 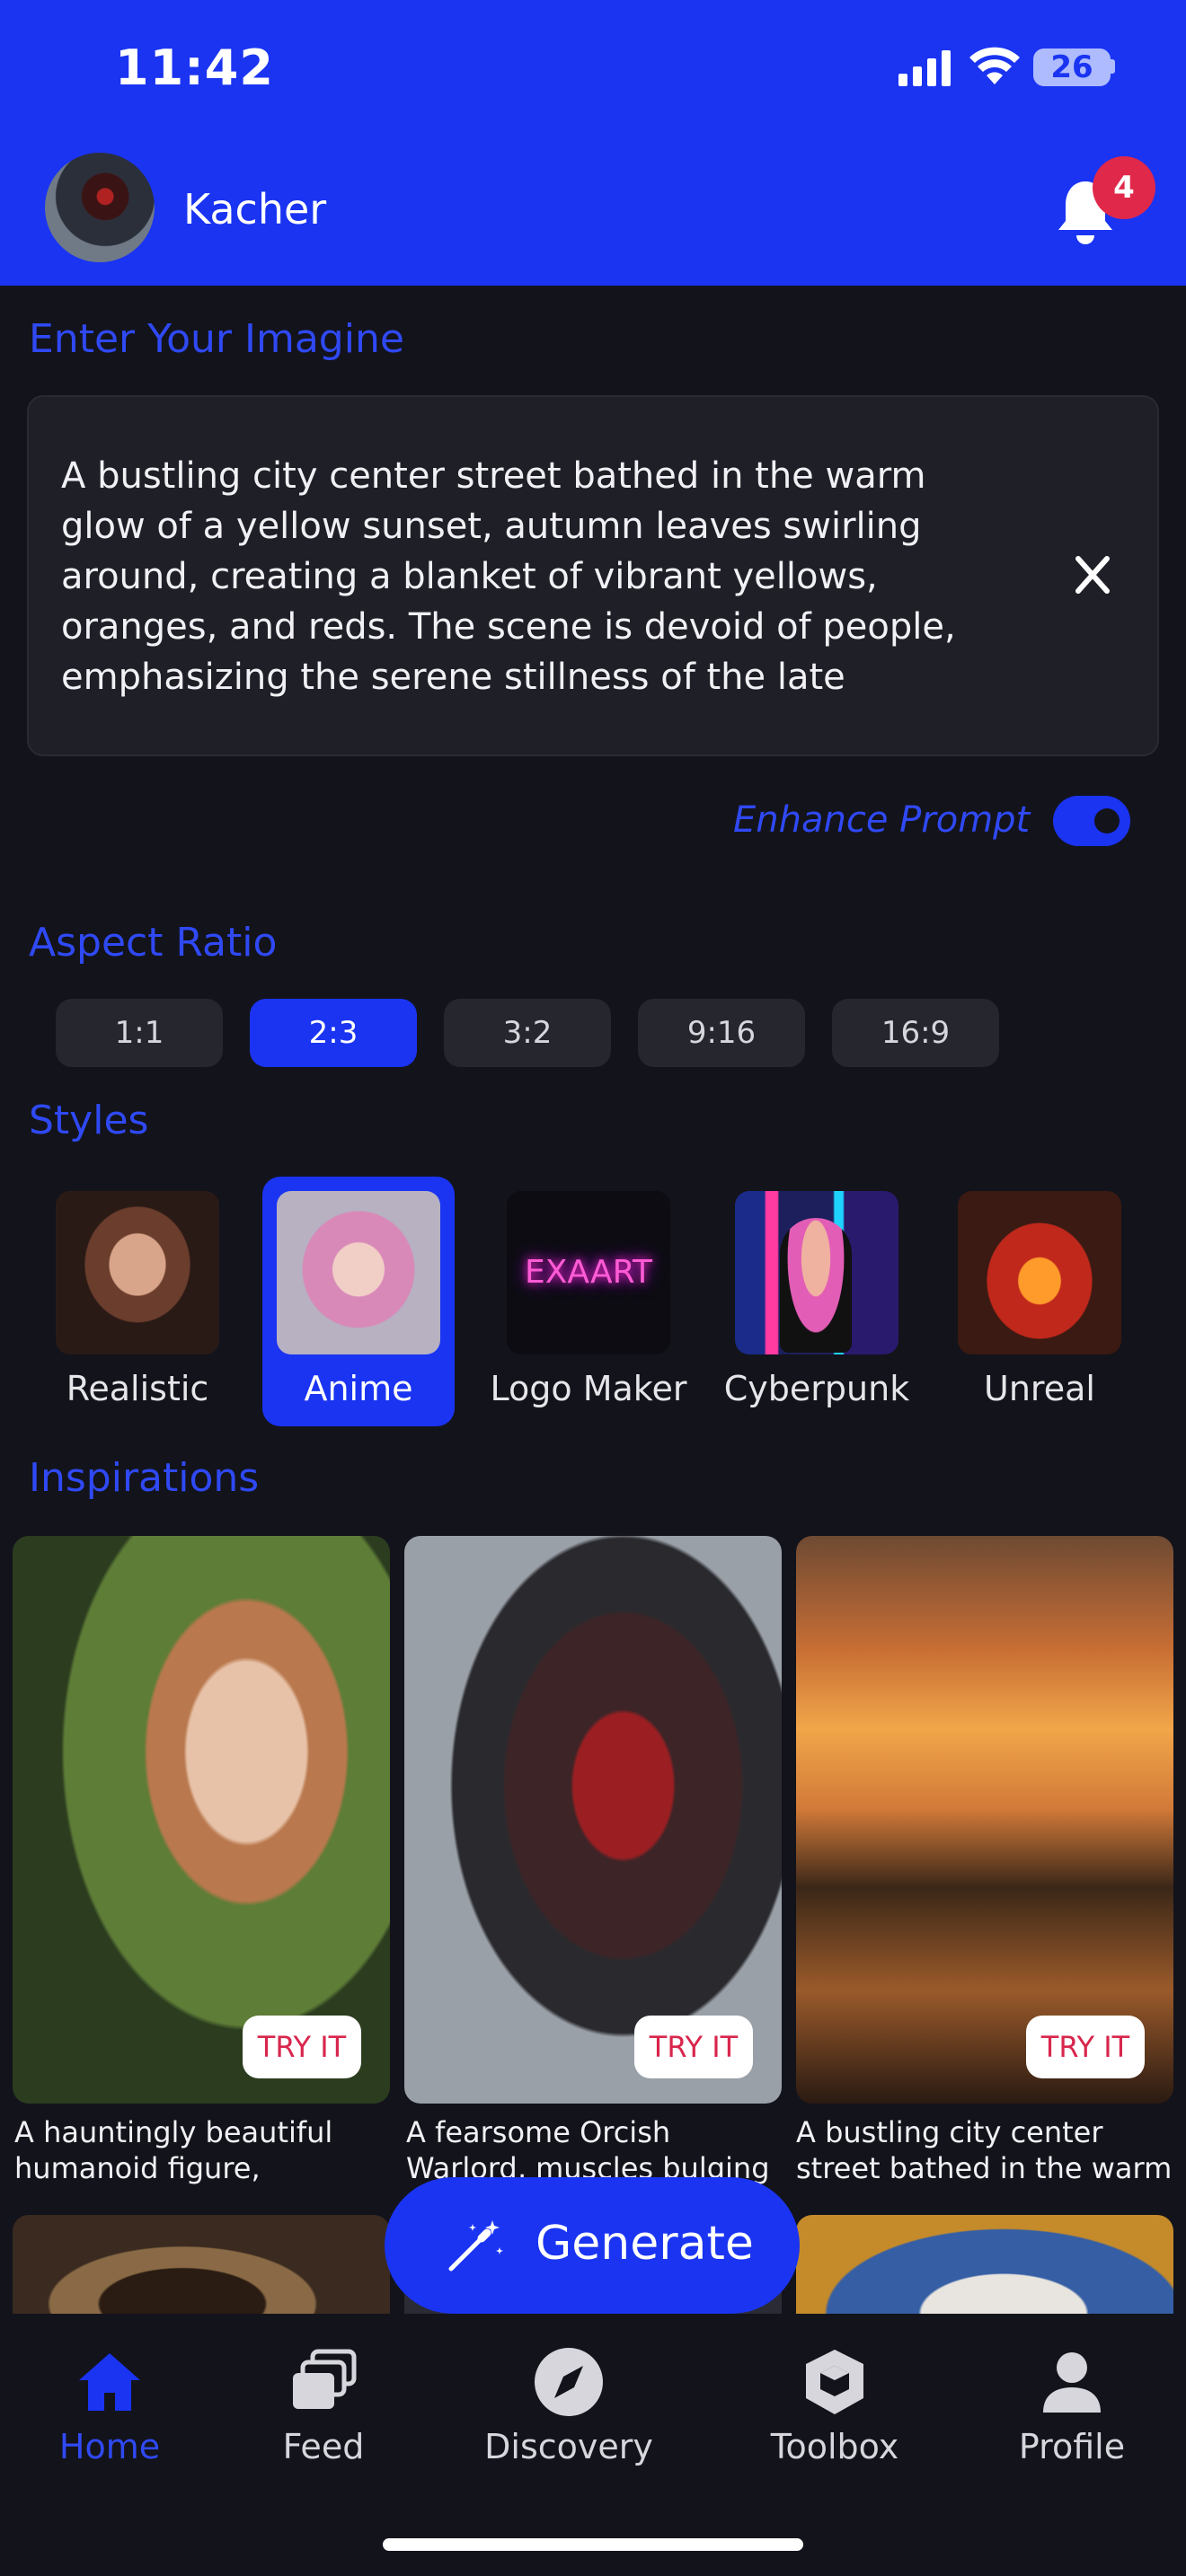 I want to click on style-thumb-realistic, so click(x=137, y=1272).